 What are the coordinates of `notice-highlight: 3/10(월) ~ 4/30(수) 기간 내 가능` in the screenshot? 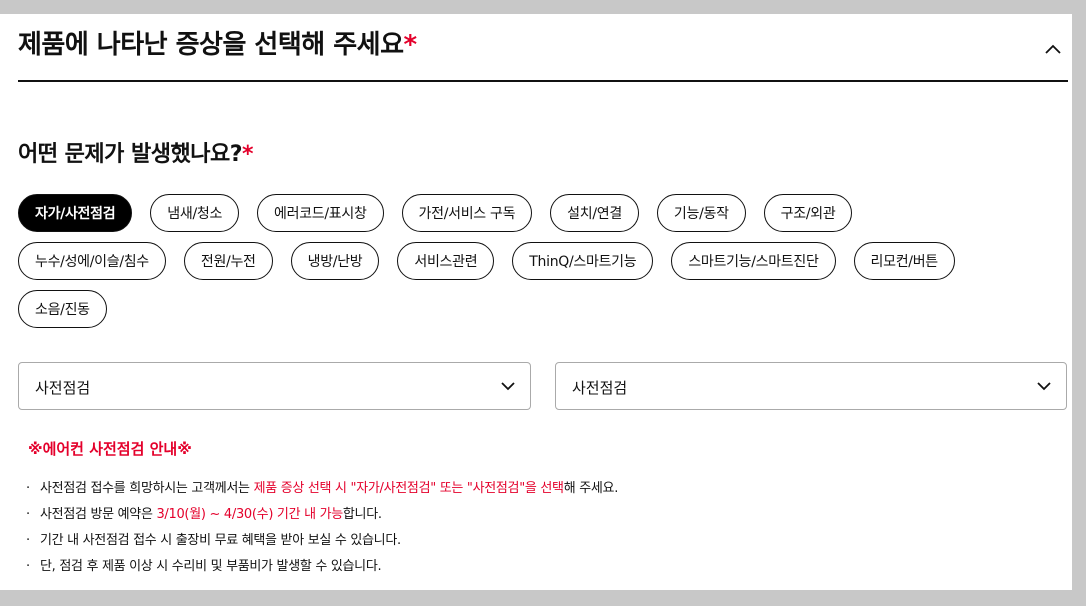 It's located at (249, 514).